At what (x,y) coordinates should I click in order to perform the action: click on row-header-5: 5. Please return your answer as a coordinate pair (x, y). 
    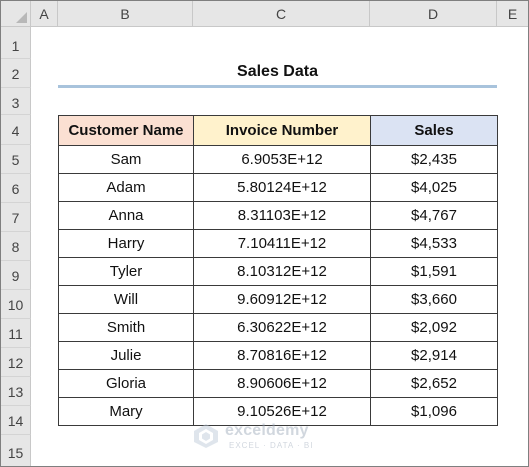
    Looking at the image, I should click on (16, 159).